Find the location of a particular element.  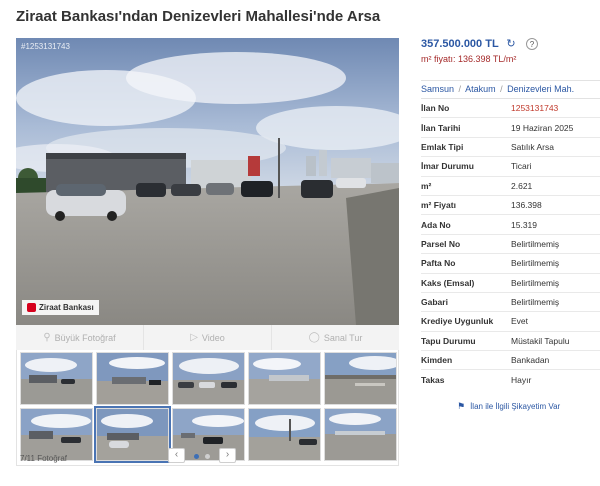

detail-row: Ada No 15.319 is located at coordinates (510, 225).